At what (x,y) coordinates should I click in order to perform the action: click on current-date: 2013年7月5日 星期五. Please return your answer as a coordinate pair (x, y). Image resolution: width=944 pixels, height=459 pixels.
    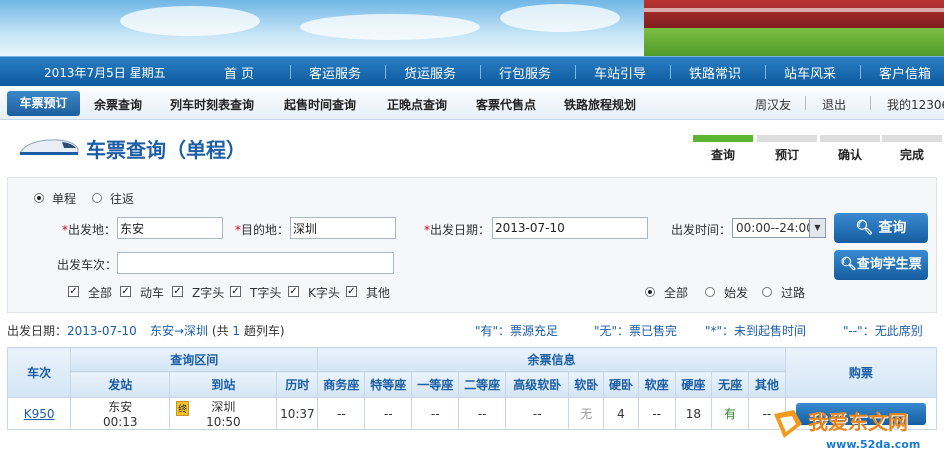
    Looking at the image, I should click on (105, 73).